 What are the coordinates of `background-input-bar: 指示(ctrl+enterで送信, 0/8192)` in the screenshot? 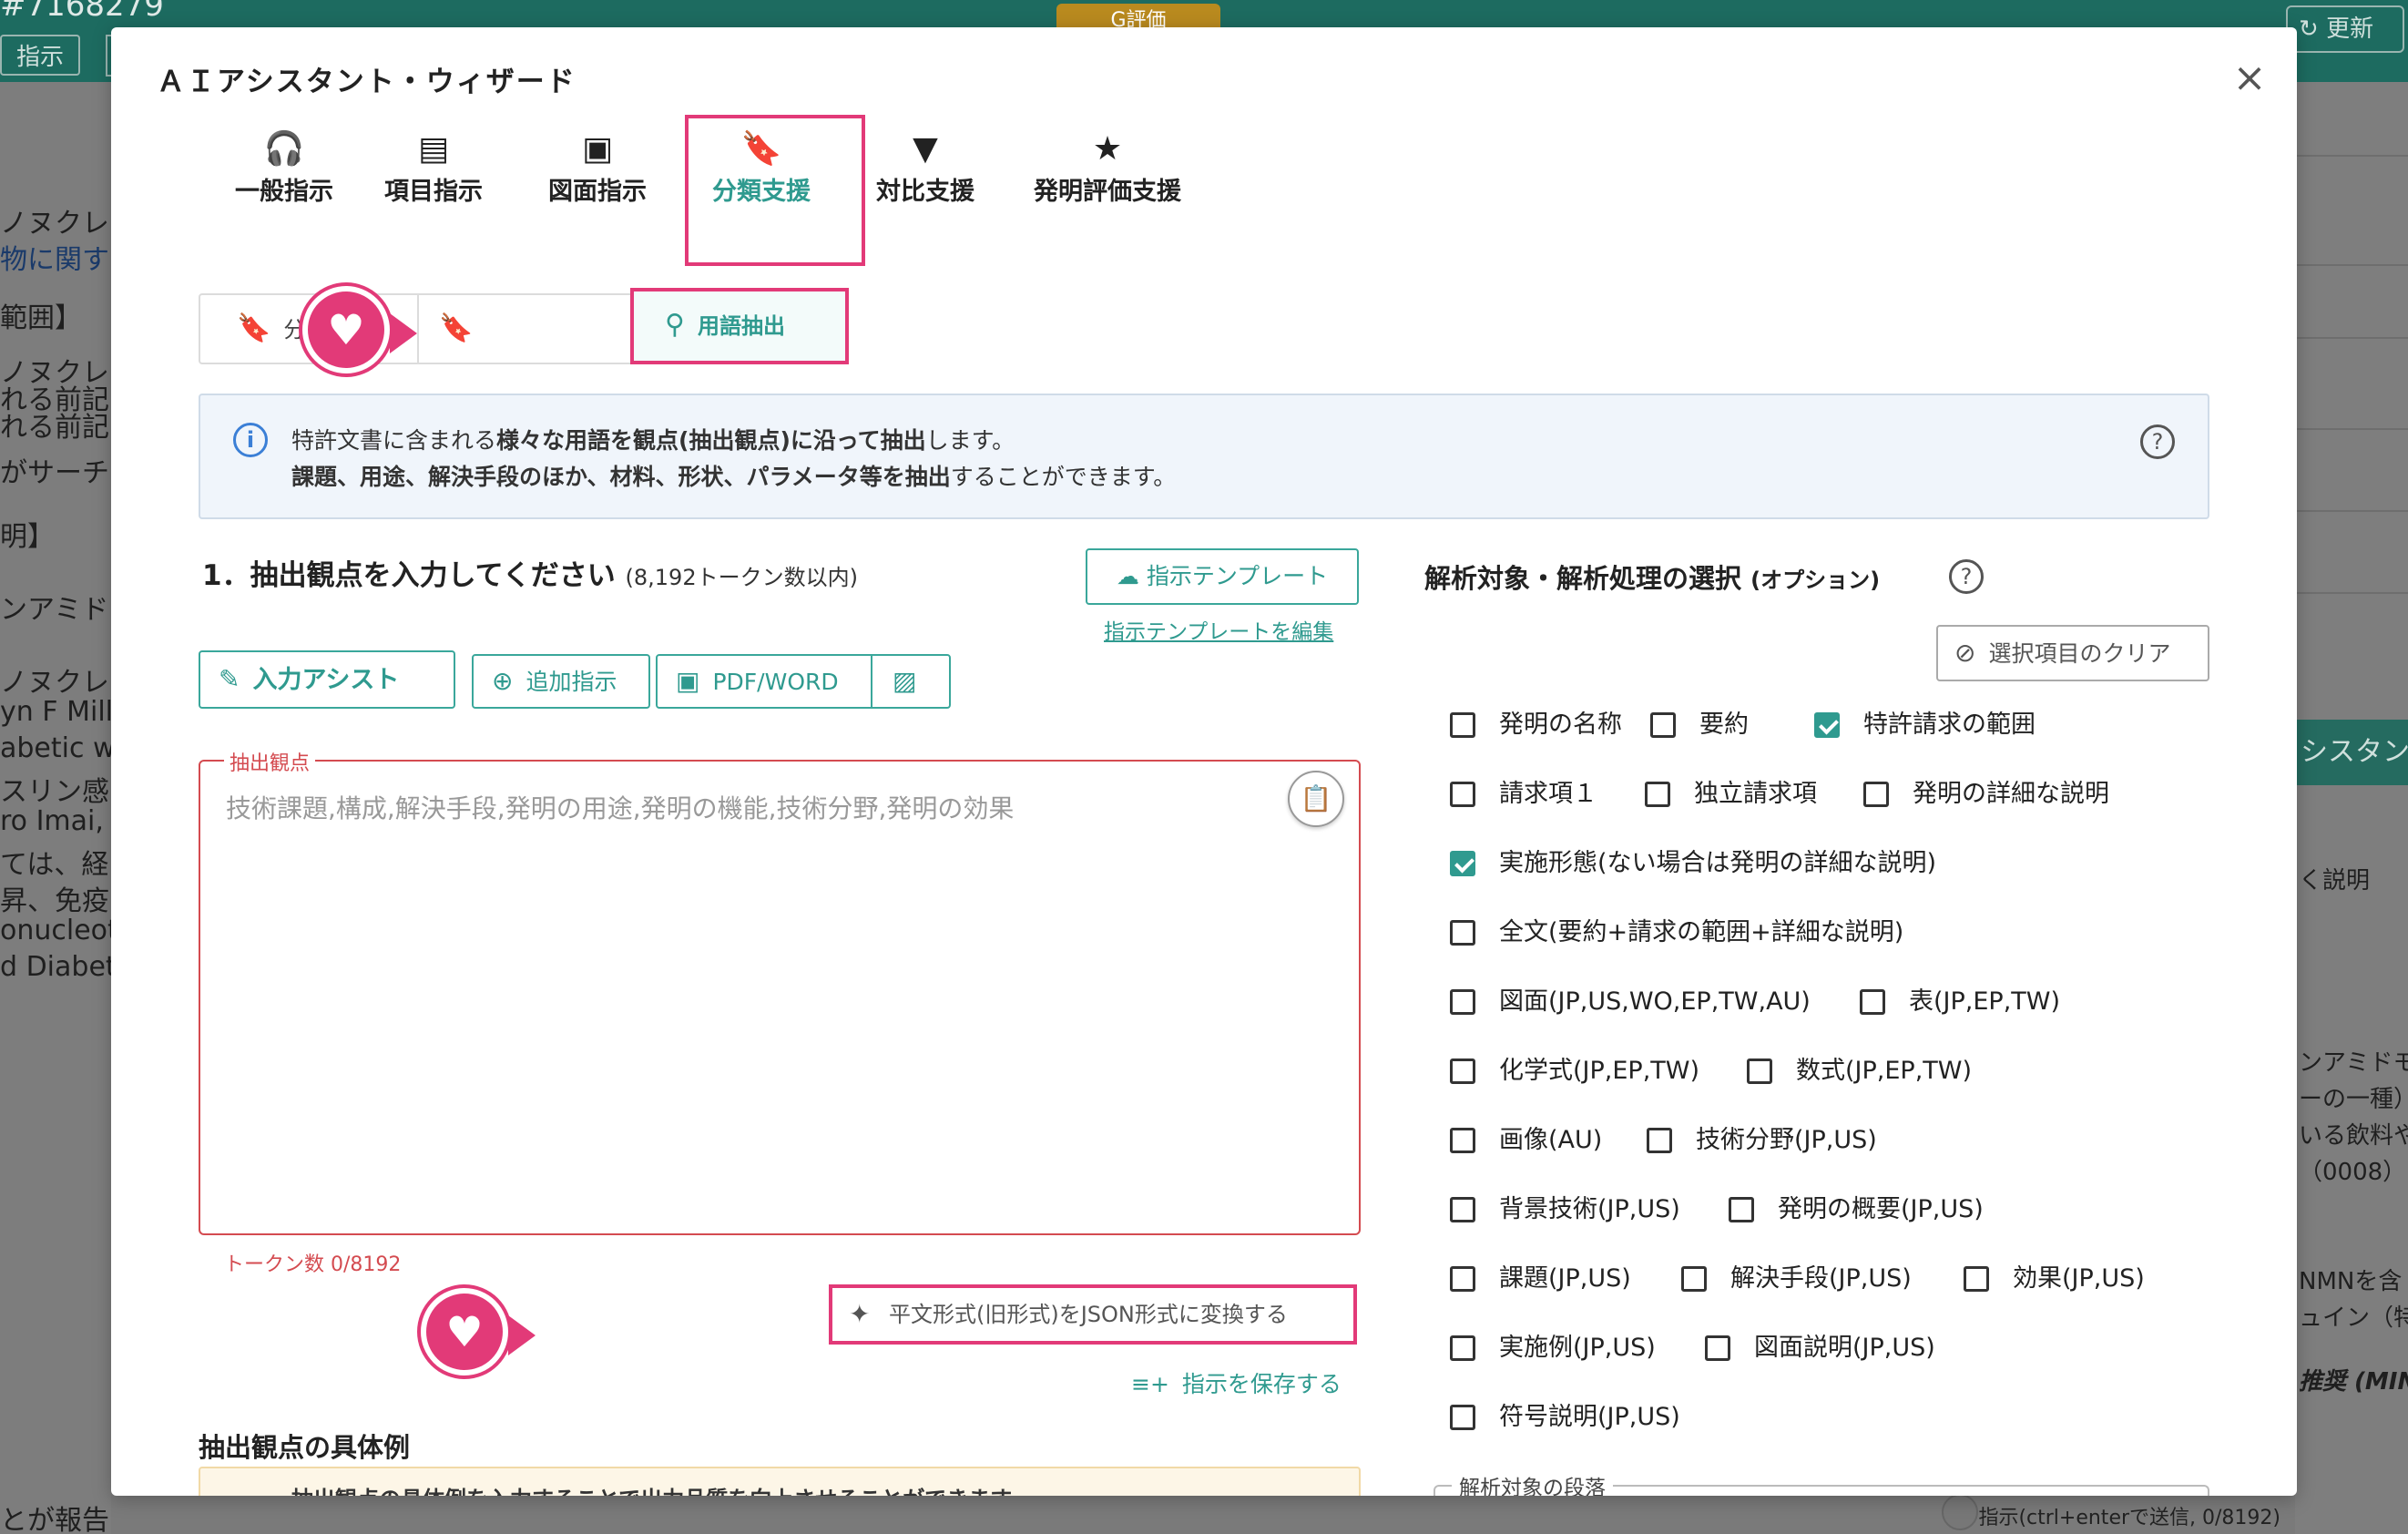 It's located at (1203, 1514).